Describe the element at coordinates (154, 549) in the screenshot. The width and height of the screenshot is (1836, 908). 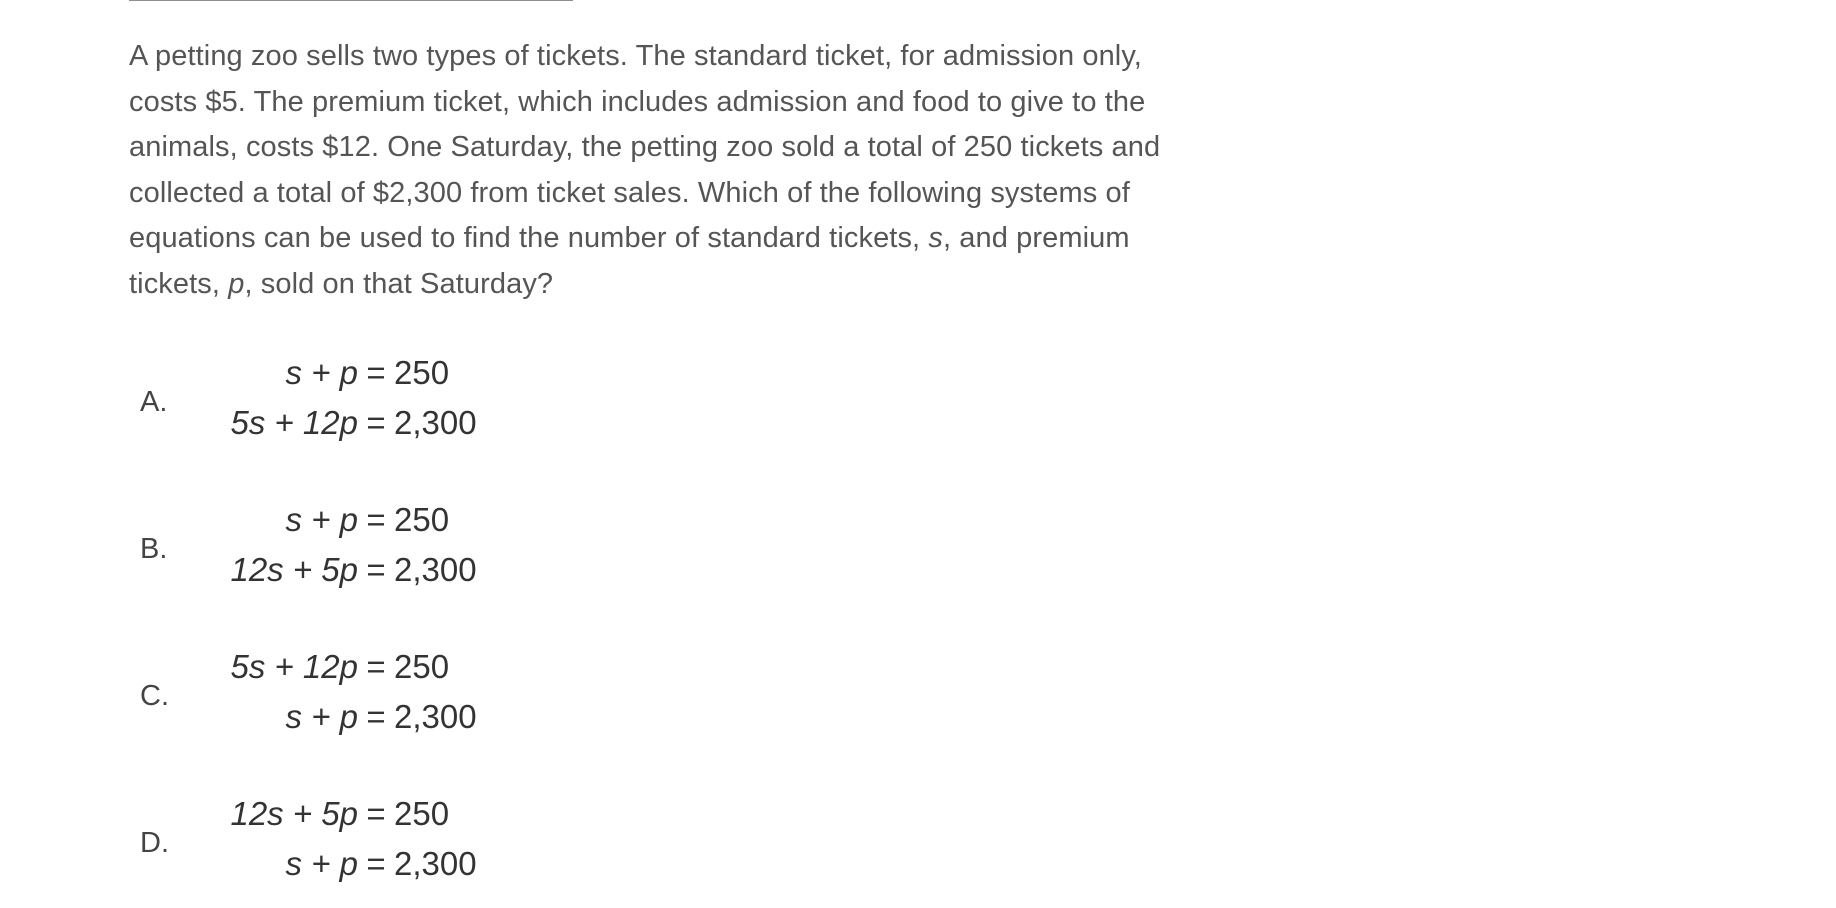
I see `choice-letter: B.` at that location.